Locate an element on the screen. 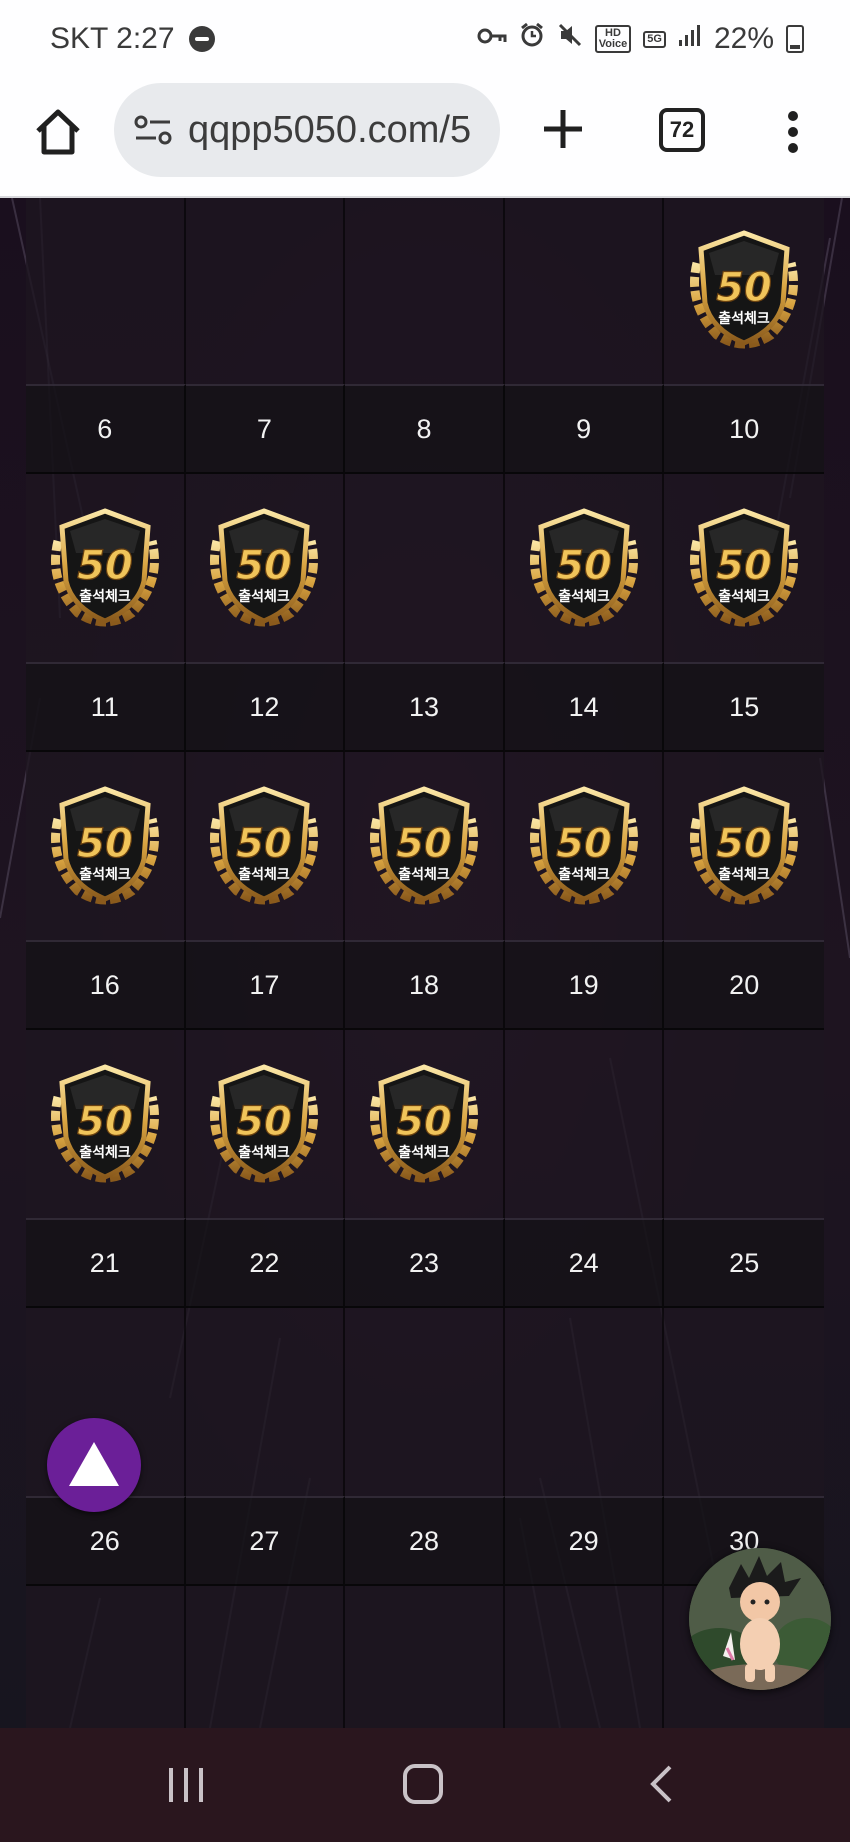 This screenshot has width=850, height=1842. carrier-time: SKT 2:27 is located at coordinates (112, 38).